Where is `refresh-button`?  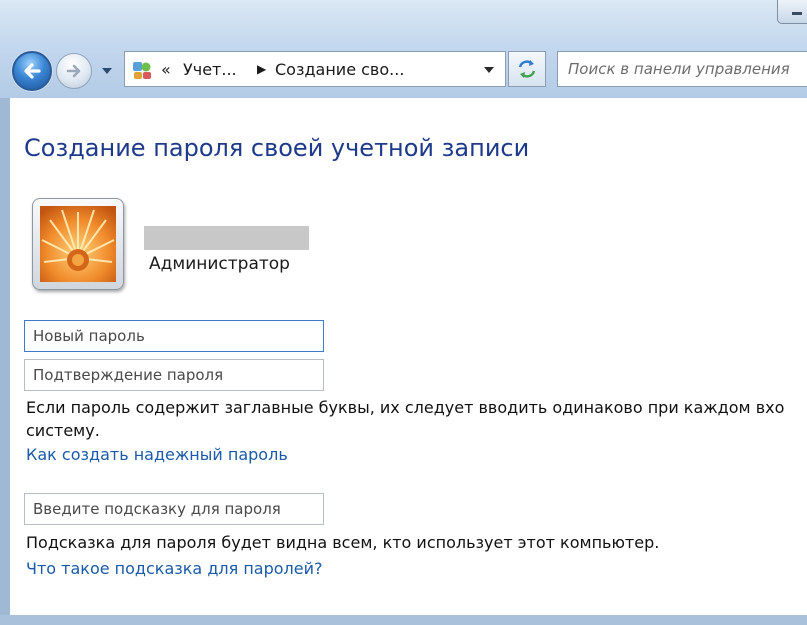 refresh-button is located at coordinates (527, 69).